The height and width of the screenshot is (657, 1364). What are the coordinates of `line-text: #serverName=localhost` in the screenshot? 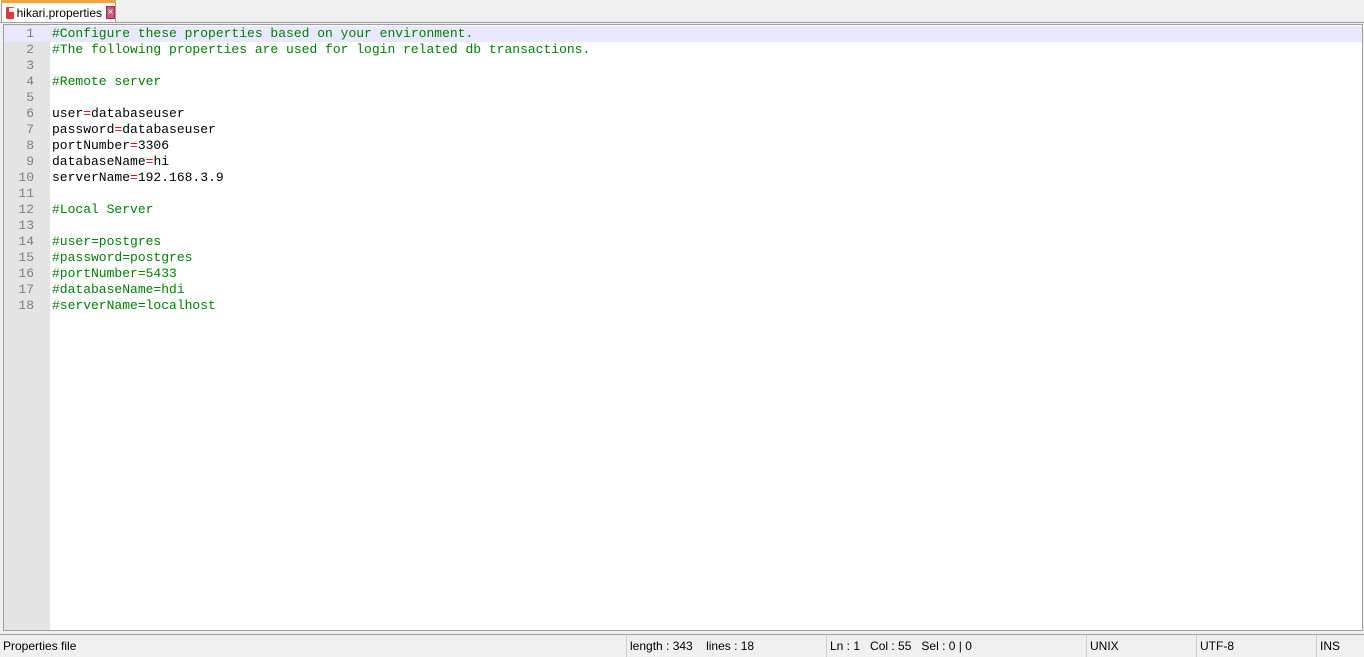 It's located at (134, 306).